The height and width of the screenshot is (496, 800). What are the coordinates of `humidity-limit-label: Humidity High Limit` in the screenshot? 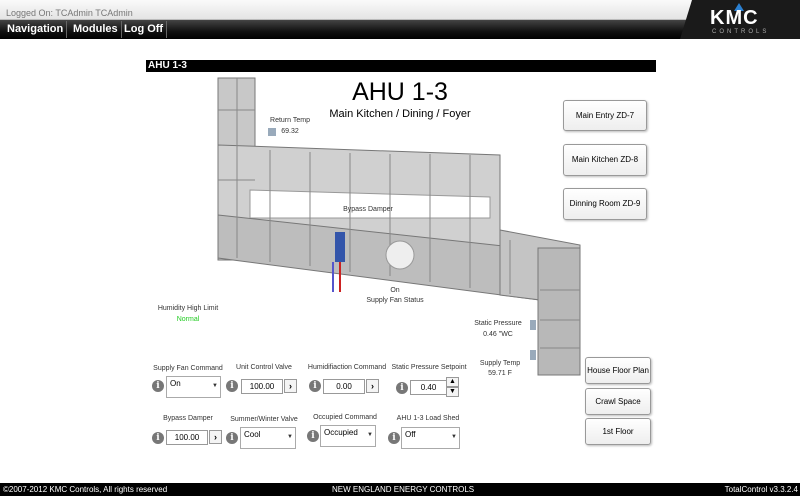 It's located at (188, 308).